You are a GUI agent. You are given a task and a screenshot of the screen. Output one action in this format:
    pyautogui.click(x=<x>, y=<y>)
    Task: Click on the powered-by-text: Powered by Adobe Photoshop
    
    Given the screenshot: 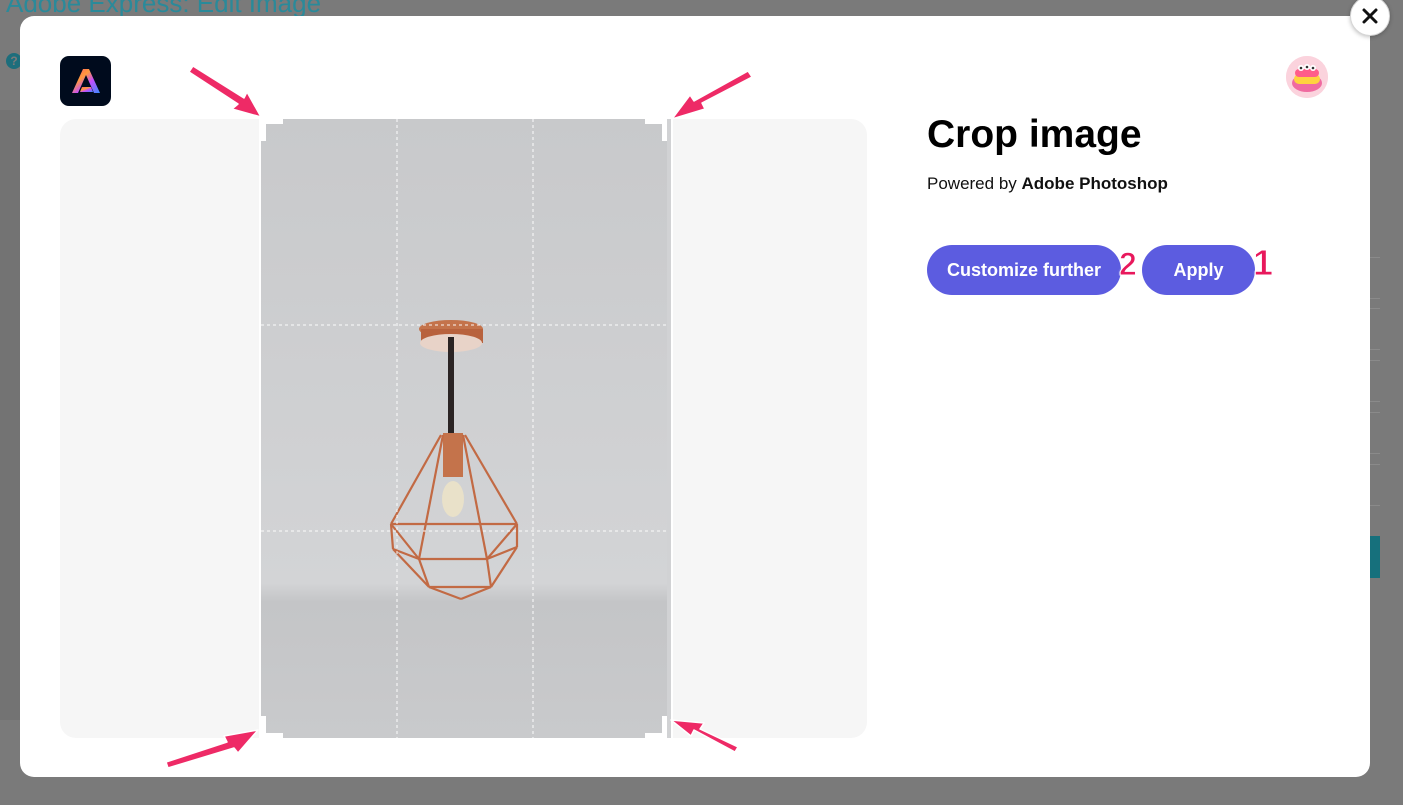 What is the action you would take?
    pyautogui.click(x=1047, y=184)
    